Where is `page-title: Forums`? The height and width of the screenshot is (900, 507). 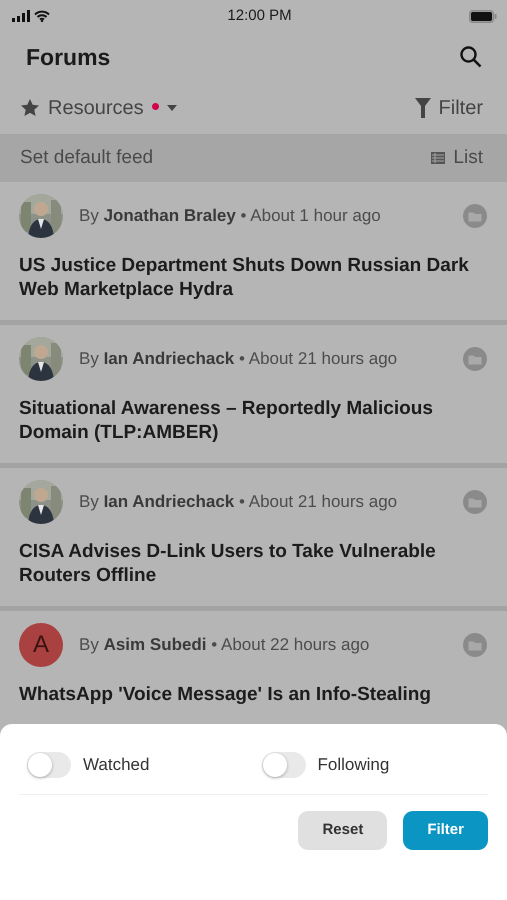
page-title: Forums is located at coordinates (68, 57).